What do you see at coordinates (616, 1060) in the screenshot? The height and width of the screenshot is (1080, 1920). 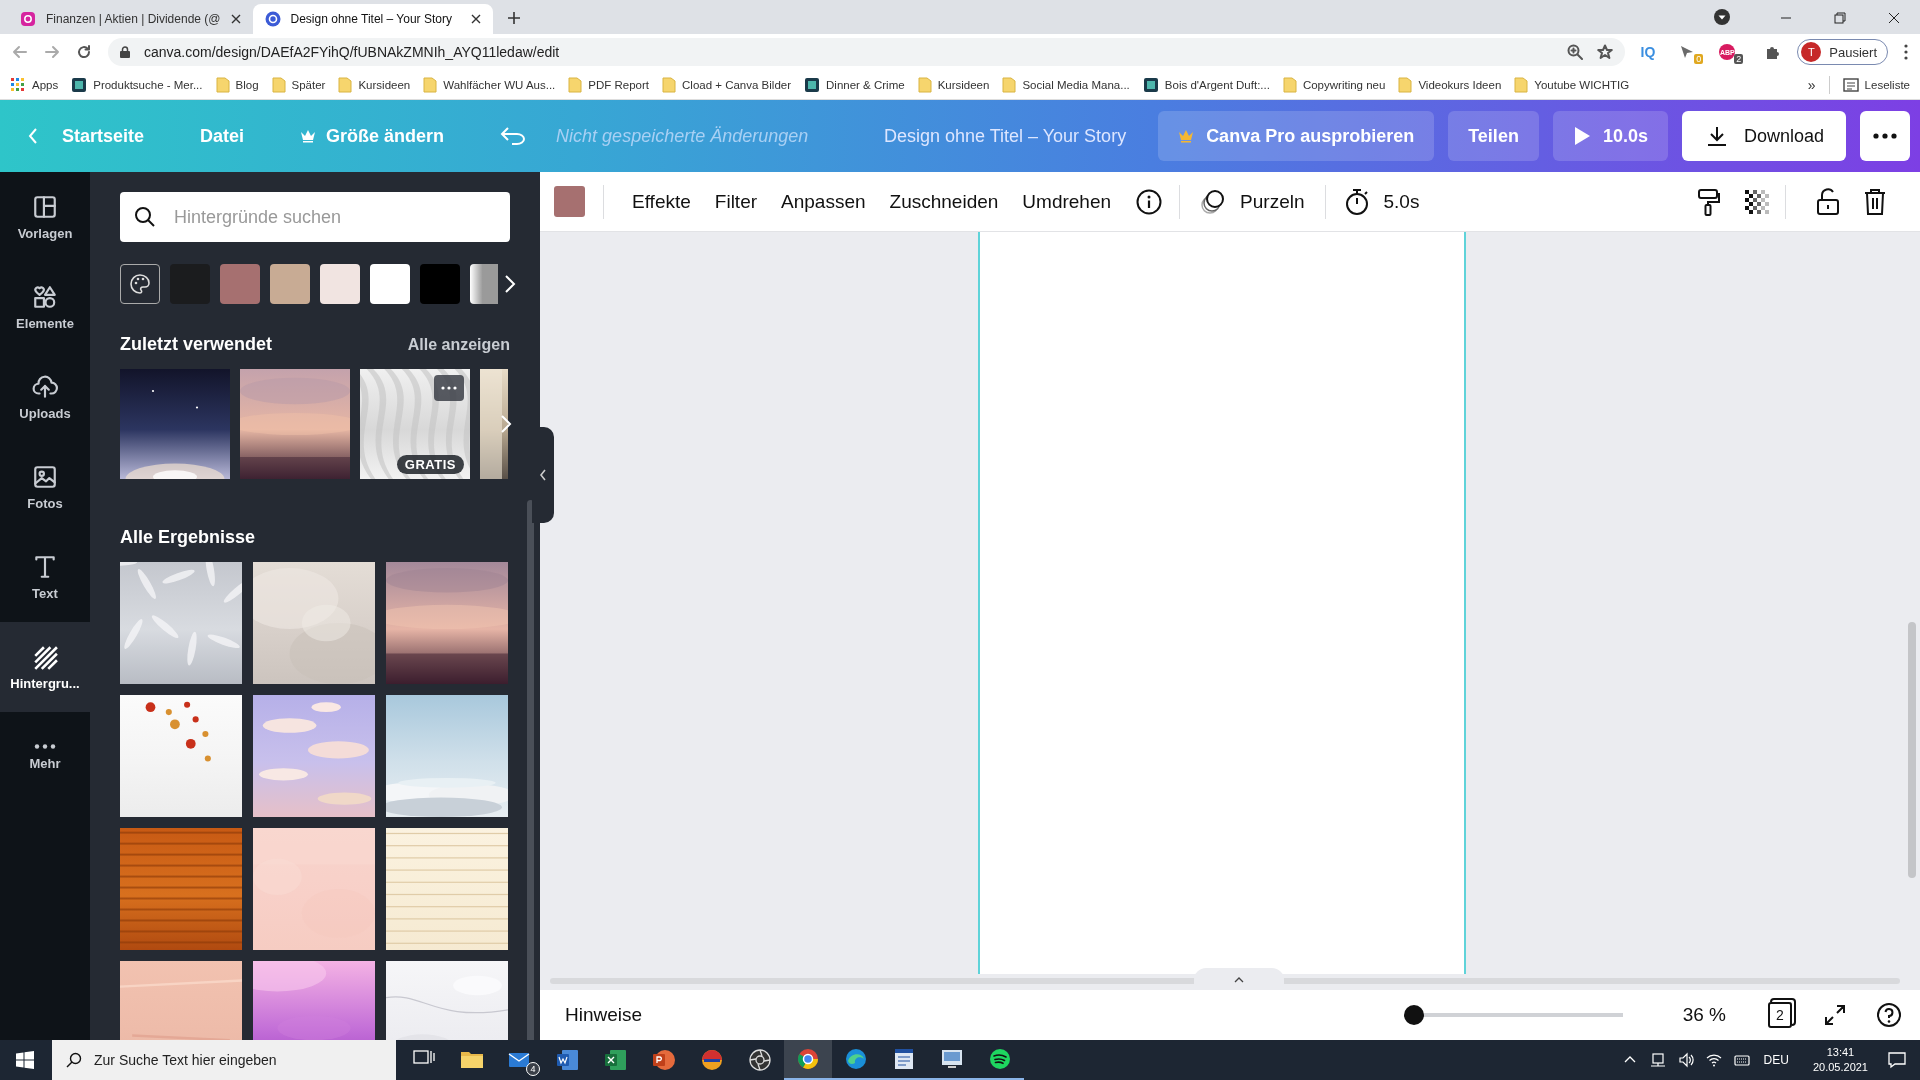 I see `spreadsheet-app-icon` at bounding box center [616, 1060].